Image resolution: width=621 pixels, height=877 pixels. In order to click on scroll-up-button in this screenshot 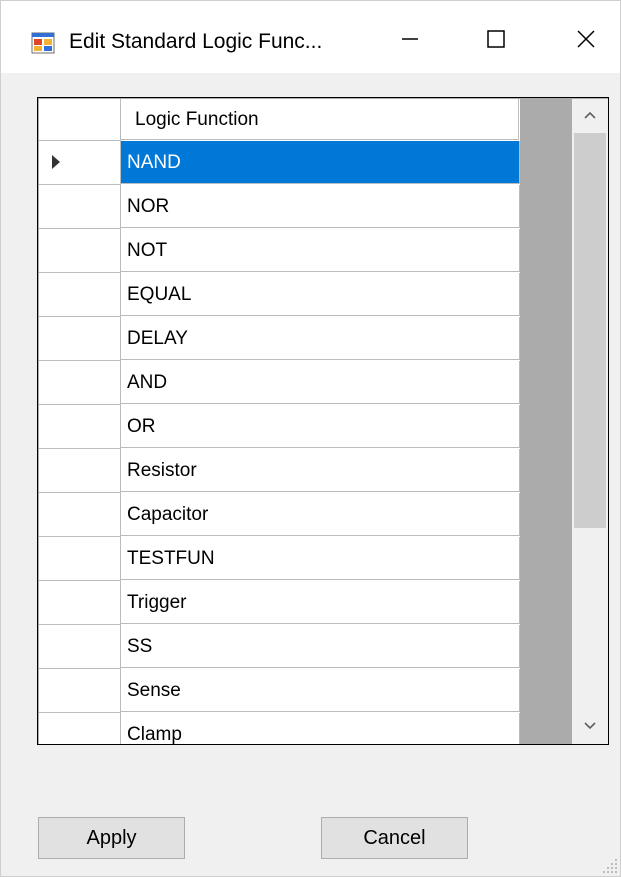, I will do `click(590, 116)`.